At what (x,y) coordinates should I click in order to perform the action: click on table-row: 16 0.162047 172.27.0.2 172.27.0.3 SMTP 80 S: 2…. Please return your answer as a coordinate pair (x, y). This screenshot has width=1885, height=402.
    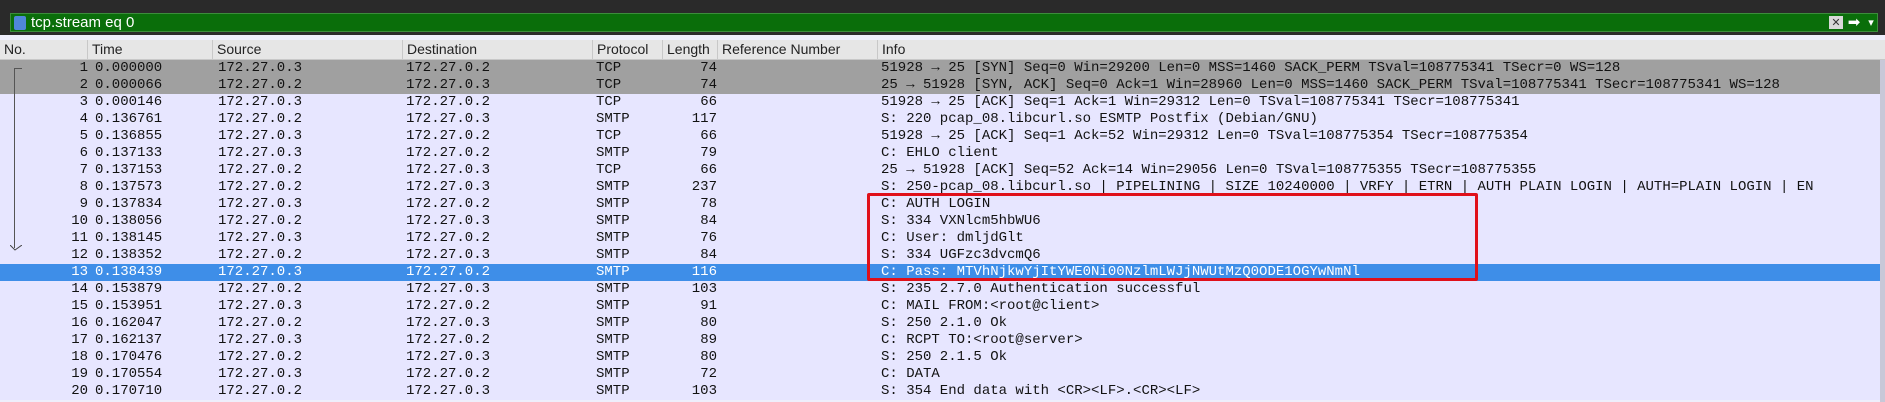
    Looking at the image, I should click on (942, 323).